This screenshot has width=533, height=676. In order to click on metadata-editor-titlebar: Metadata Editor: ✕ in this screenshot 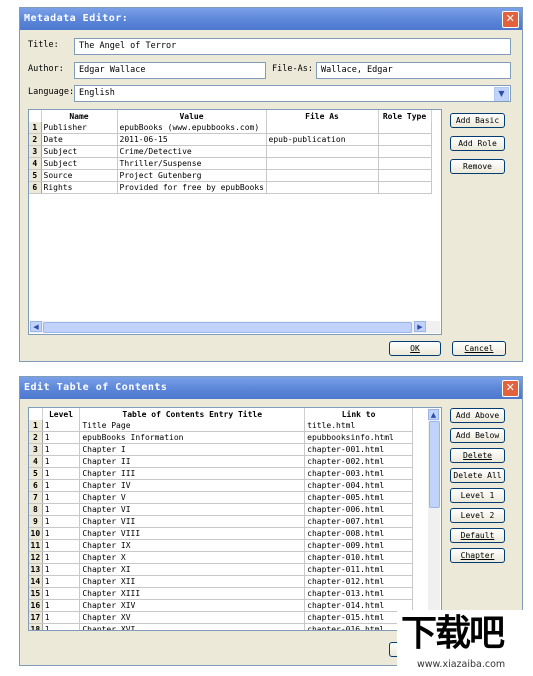, I will do `click(271, 19)`.